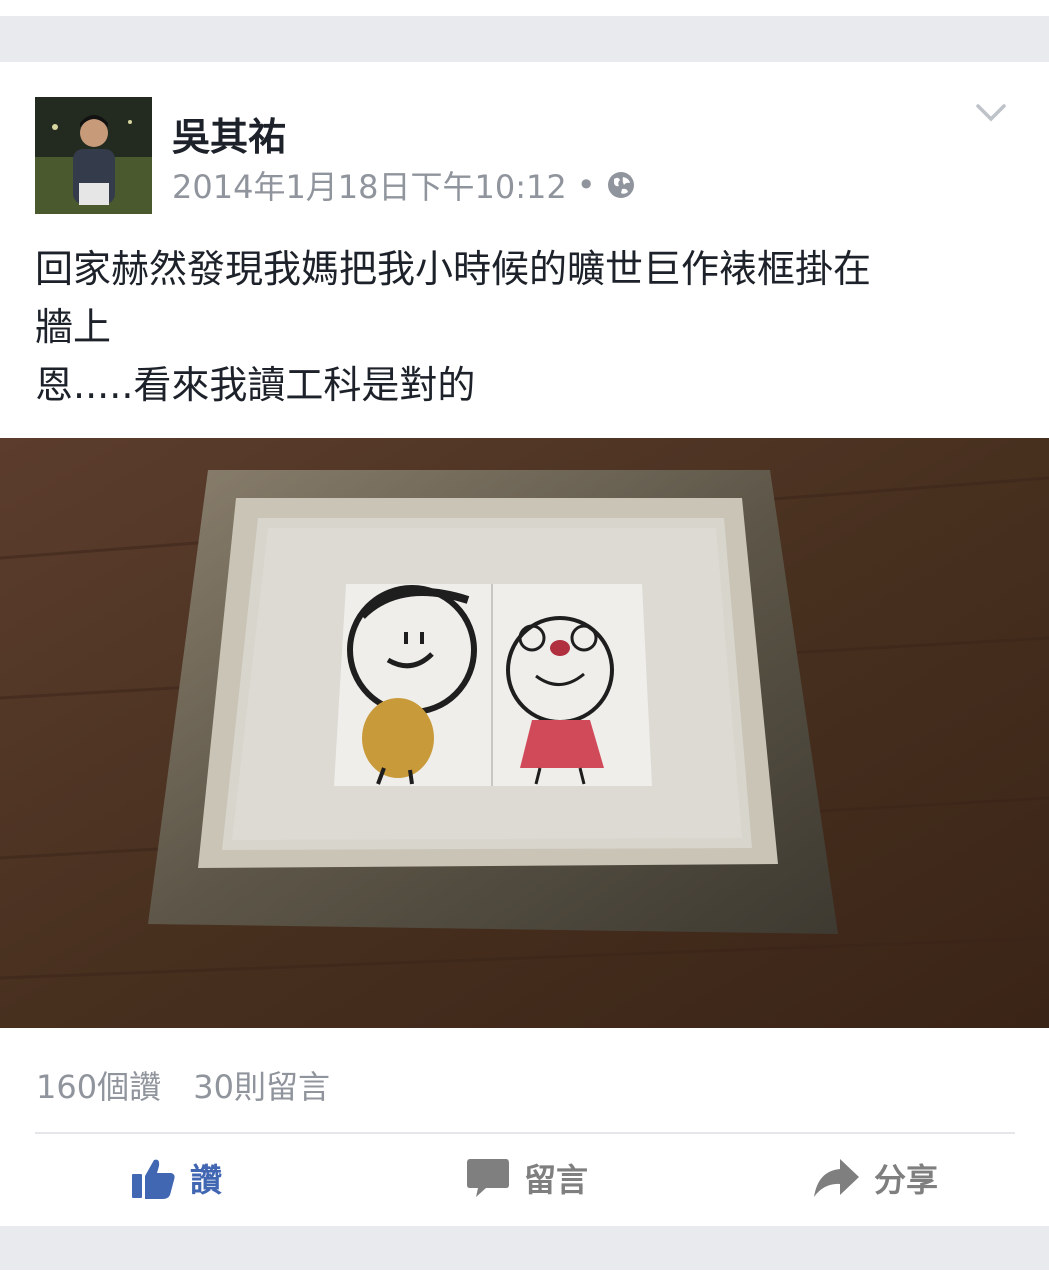 The height and width of the screenshot is (1280, 1049). What do you see at coordinates (229, 133) in the screenshot?
I see `author-name: 吳其祐` at bounding box center [229, 133].